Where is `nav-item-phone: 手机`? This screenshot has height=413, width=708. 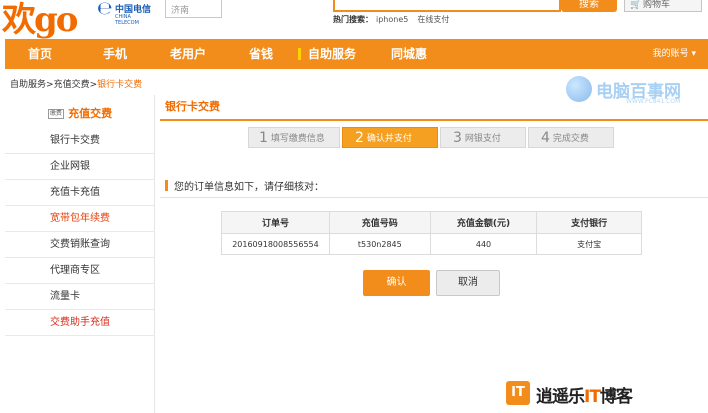
nav-item-phone: 手机 is located at coordinates (115, 54).